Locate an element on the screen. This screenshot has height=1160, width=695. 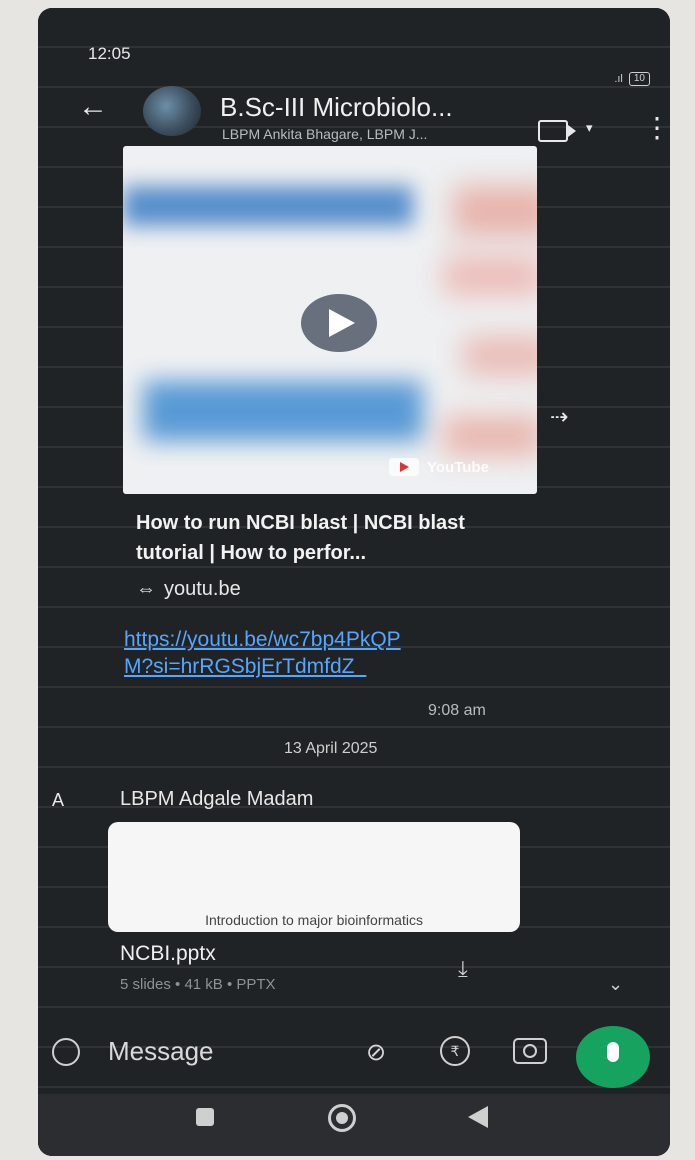
document-preview-text: Introduction to major bioinformatics is located at coordinates (314, 920).